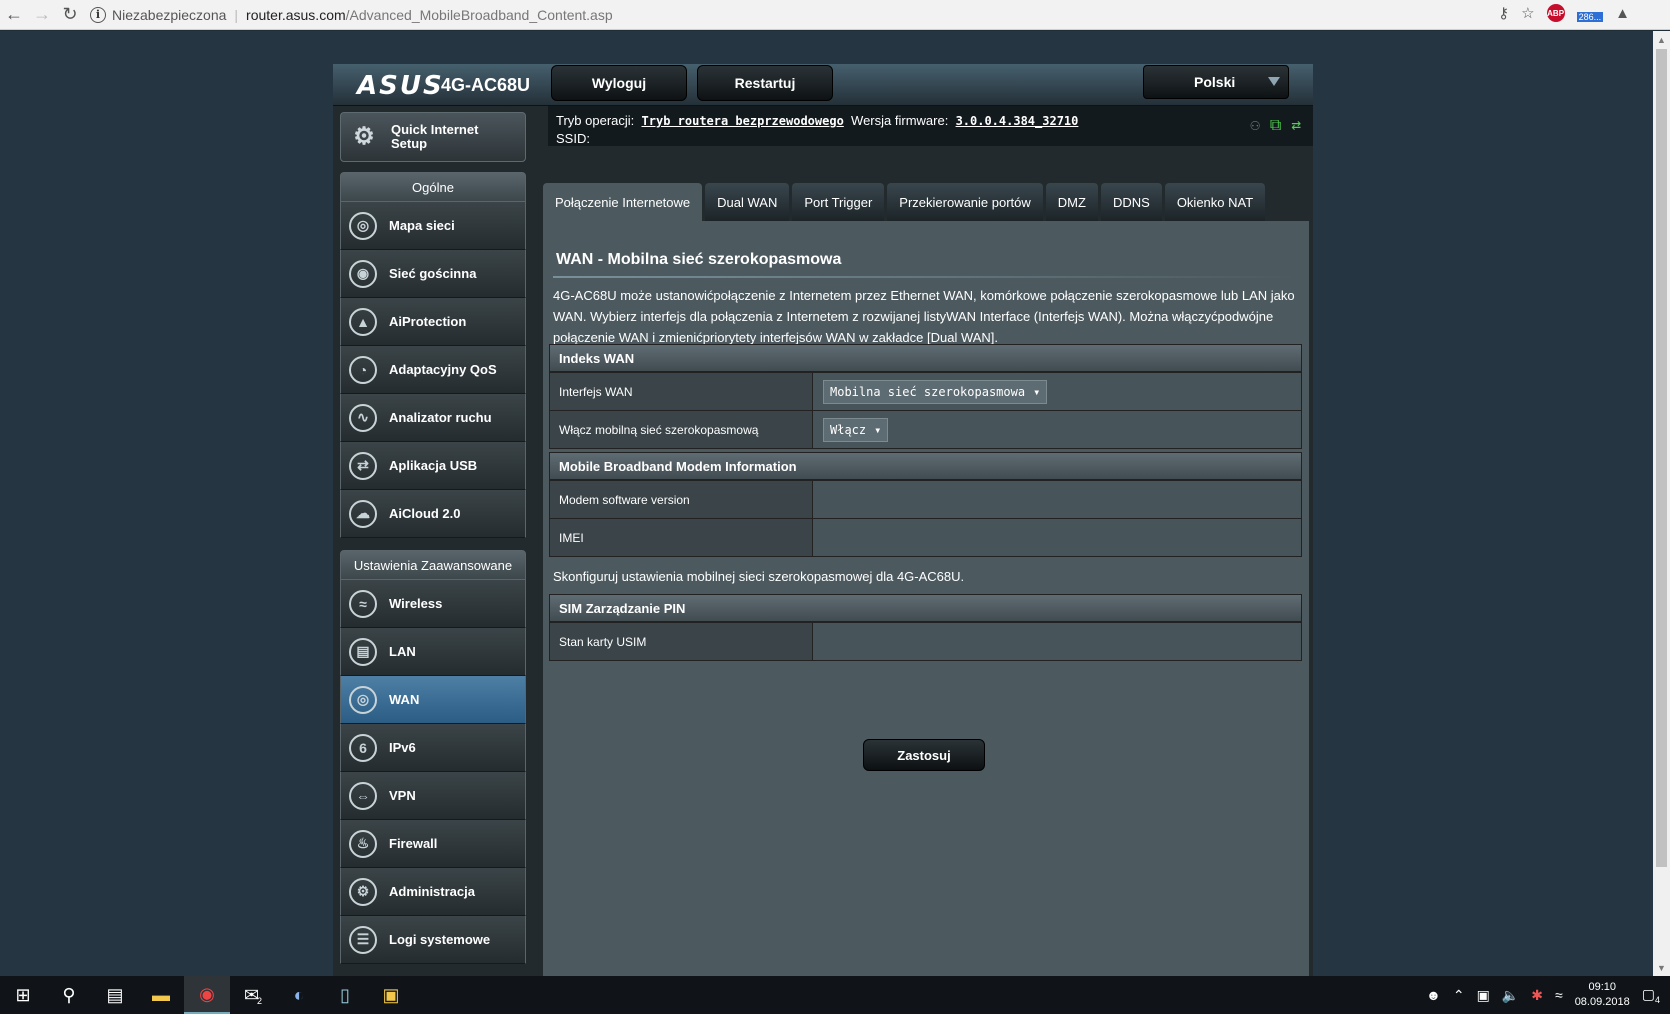 This screenshot has height=1014, width=1670. What do you see at coordinates (1071, 202) in the screenshot?
I see `tab-dmz: DMZ` at bounding box center [1071, 202].